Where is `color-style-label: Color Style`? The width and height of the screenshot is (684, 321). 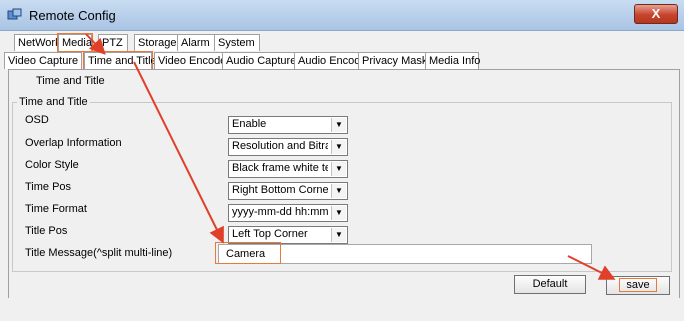 color-style-label: Color Style is located at coordinates (52, 165).